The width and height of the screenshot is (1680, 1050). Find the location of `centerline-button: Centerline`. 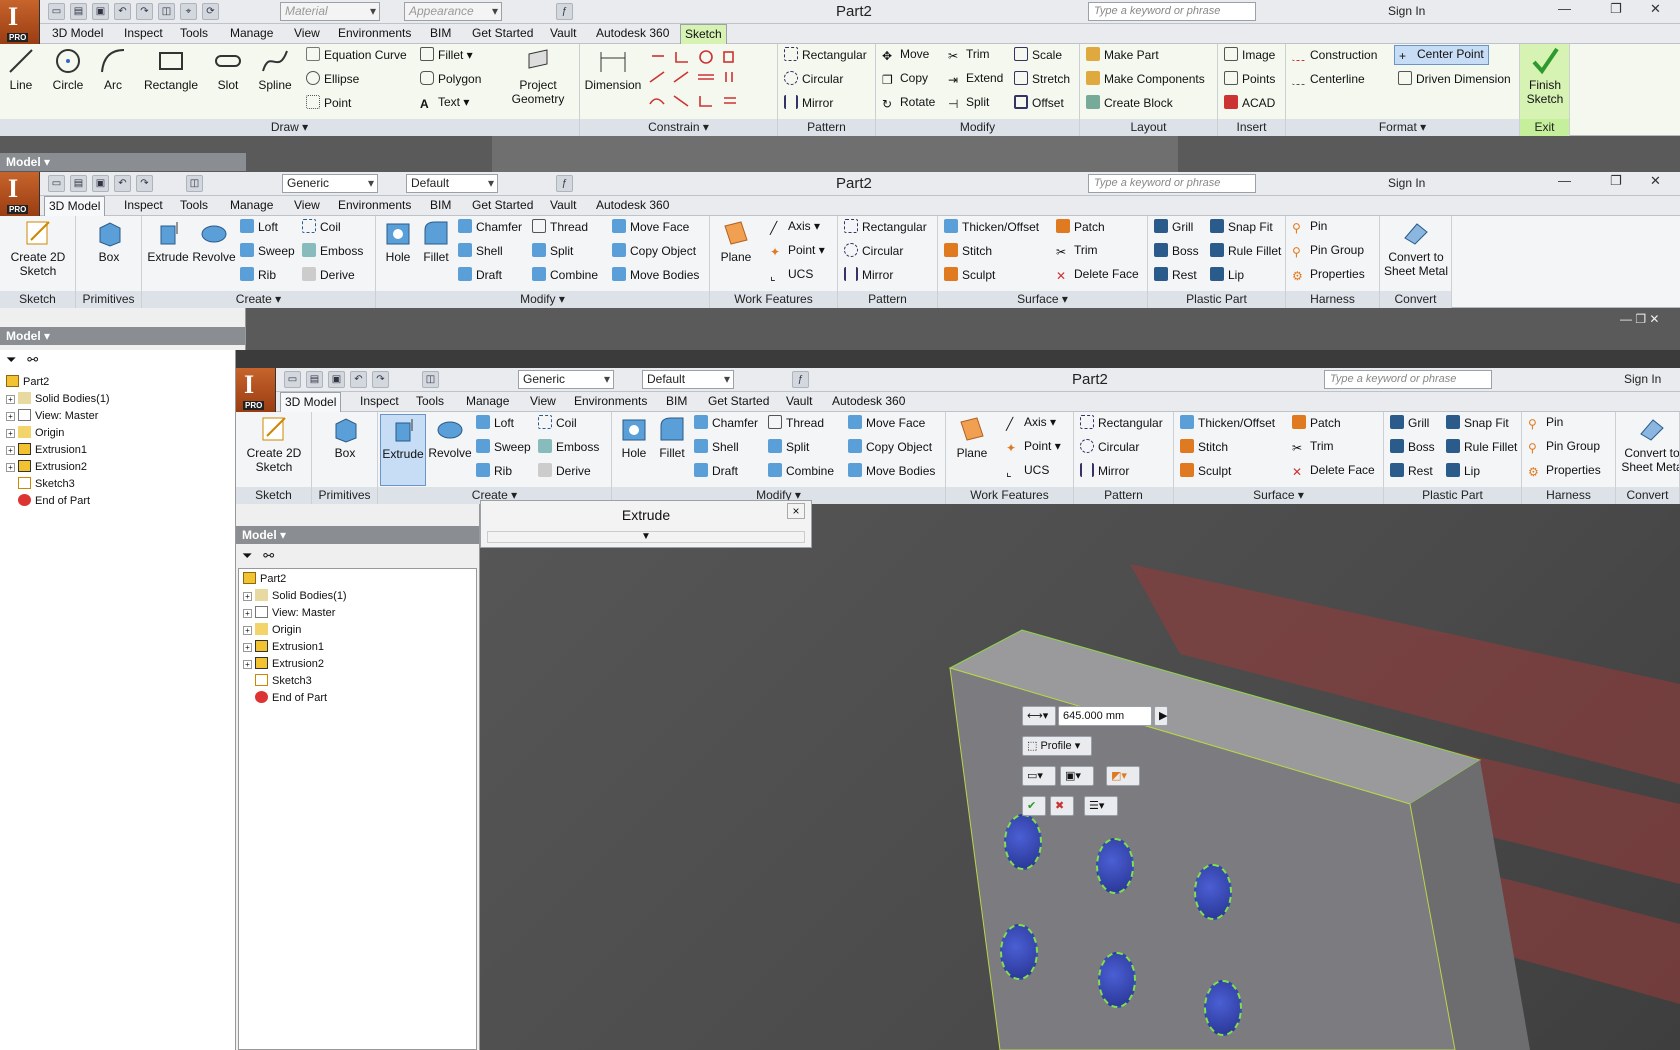

centerline-button: Centerline is located at coordinates (1328, 78).